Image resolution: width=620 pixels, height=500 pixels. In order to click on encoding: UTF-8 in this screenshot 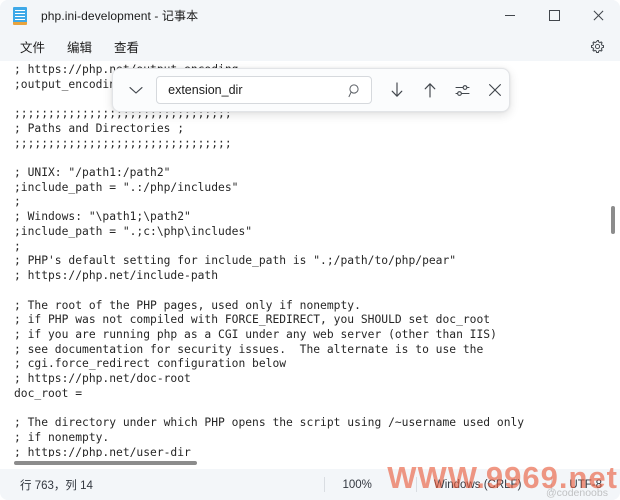, I will do `click(585, 485)`.